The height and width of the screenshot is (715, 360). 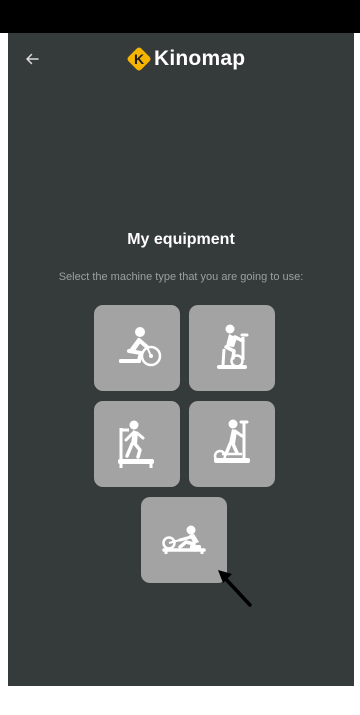 I want to click on kinomap-logo: K Kinomap, so click(x=185, y=59).